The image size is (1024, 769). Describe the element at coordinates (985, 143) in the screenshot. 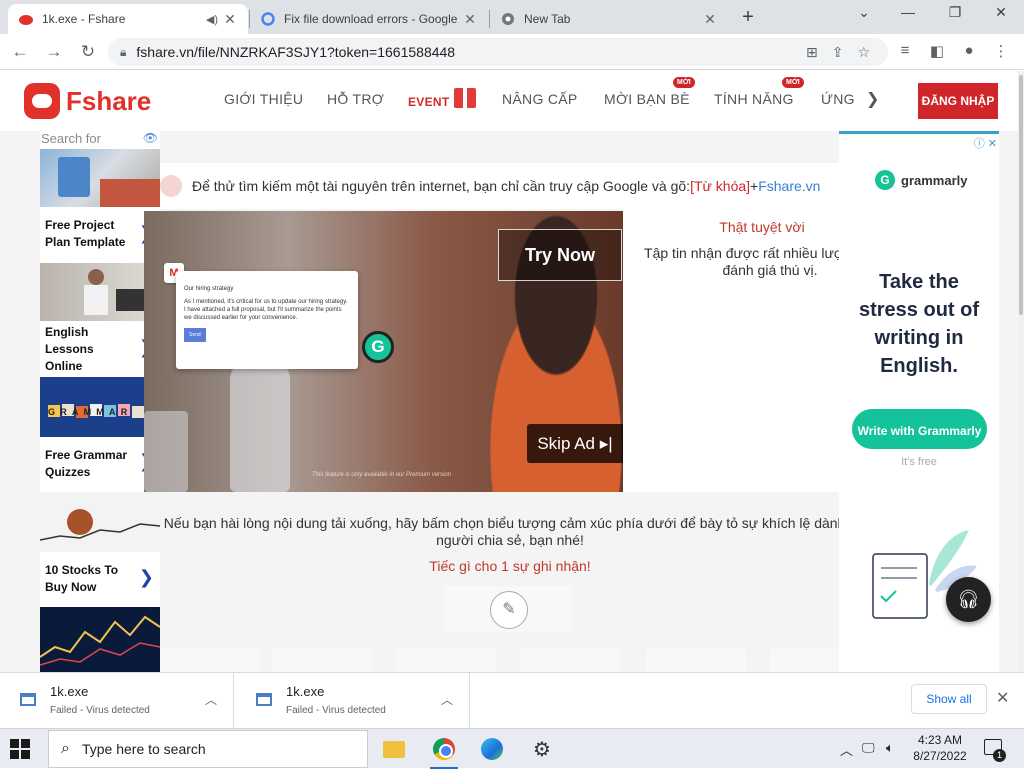

I see `ad-info-icon: ⓘ ✕` at that location.